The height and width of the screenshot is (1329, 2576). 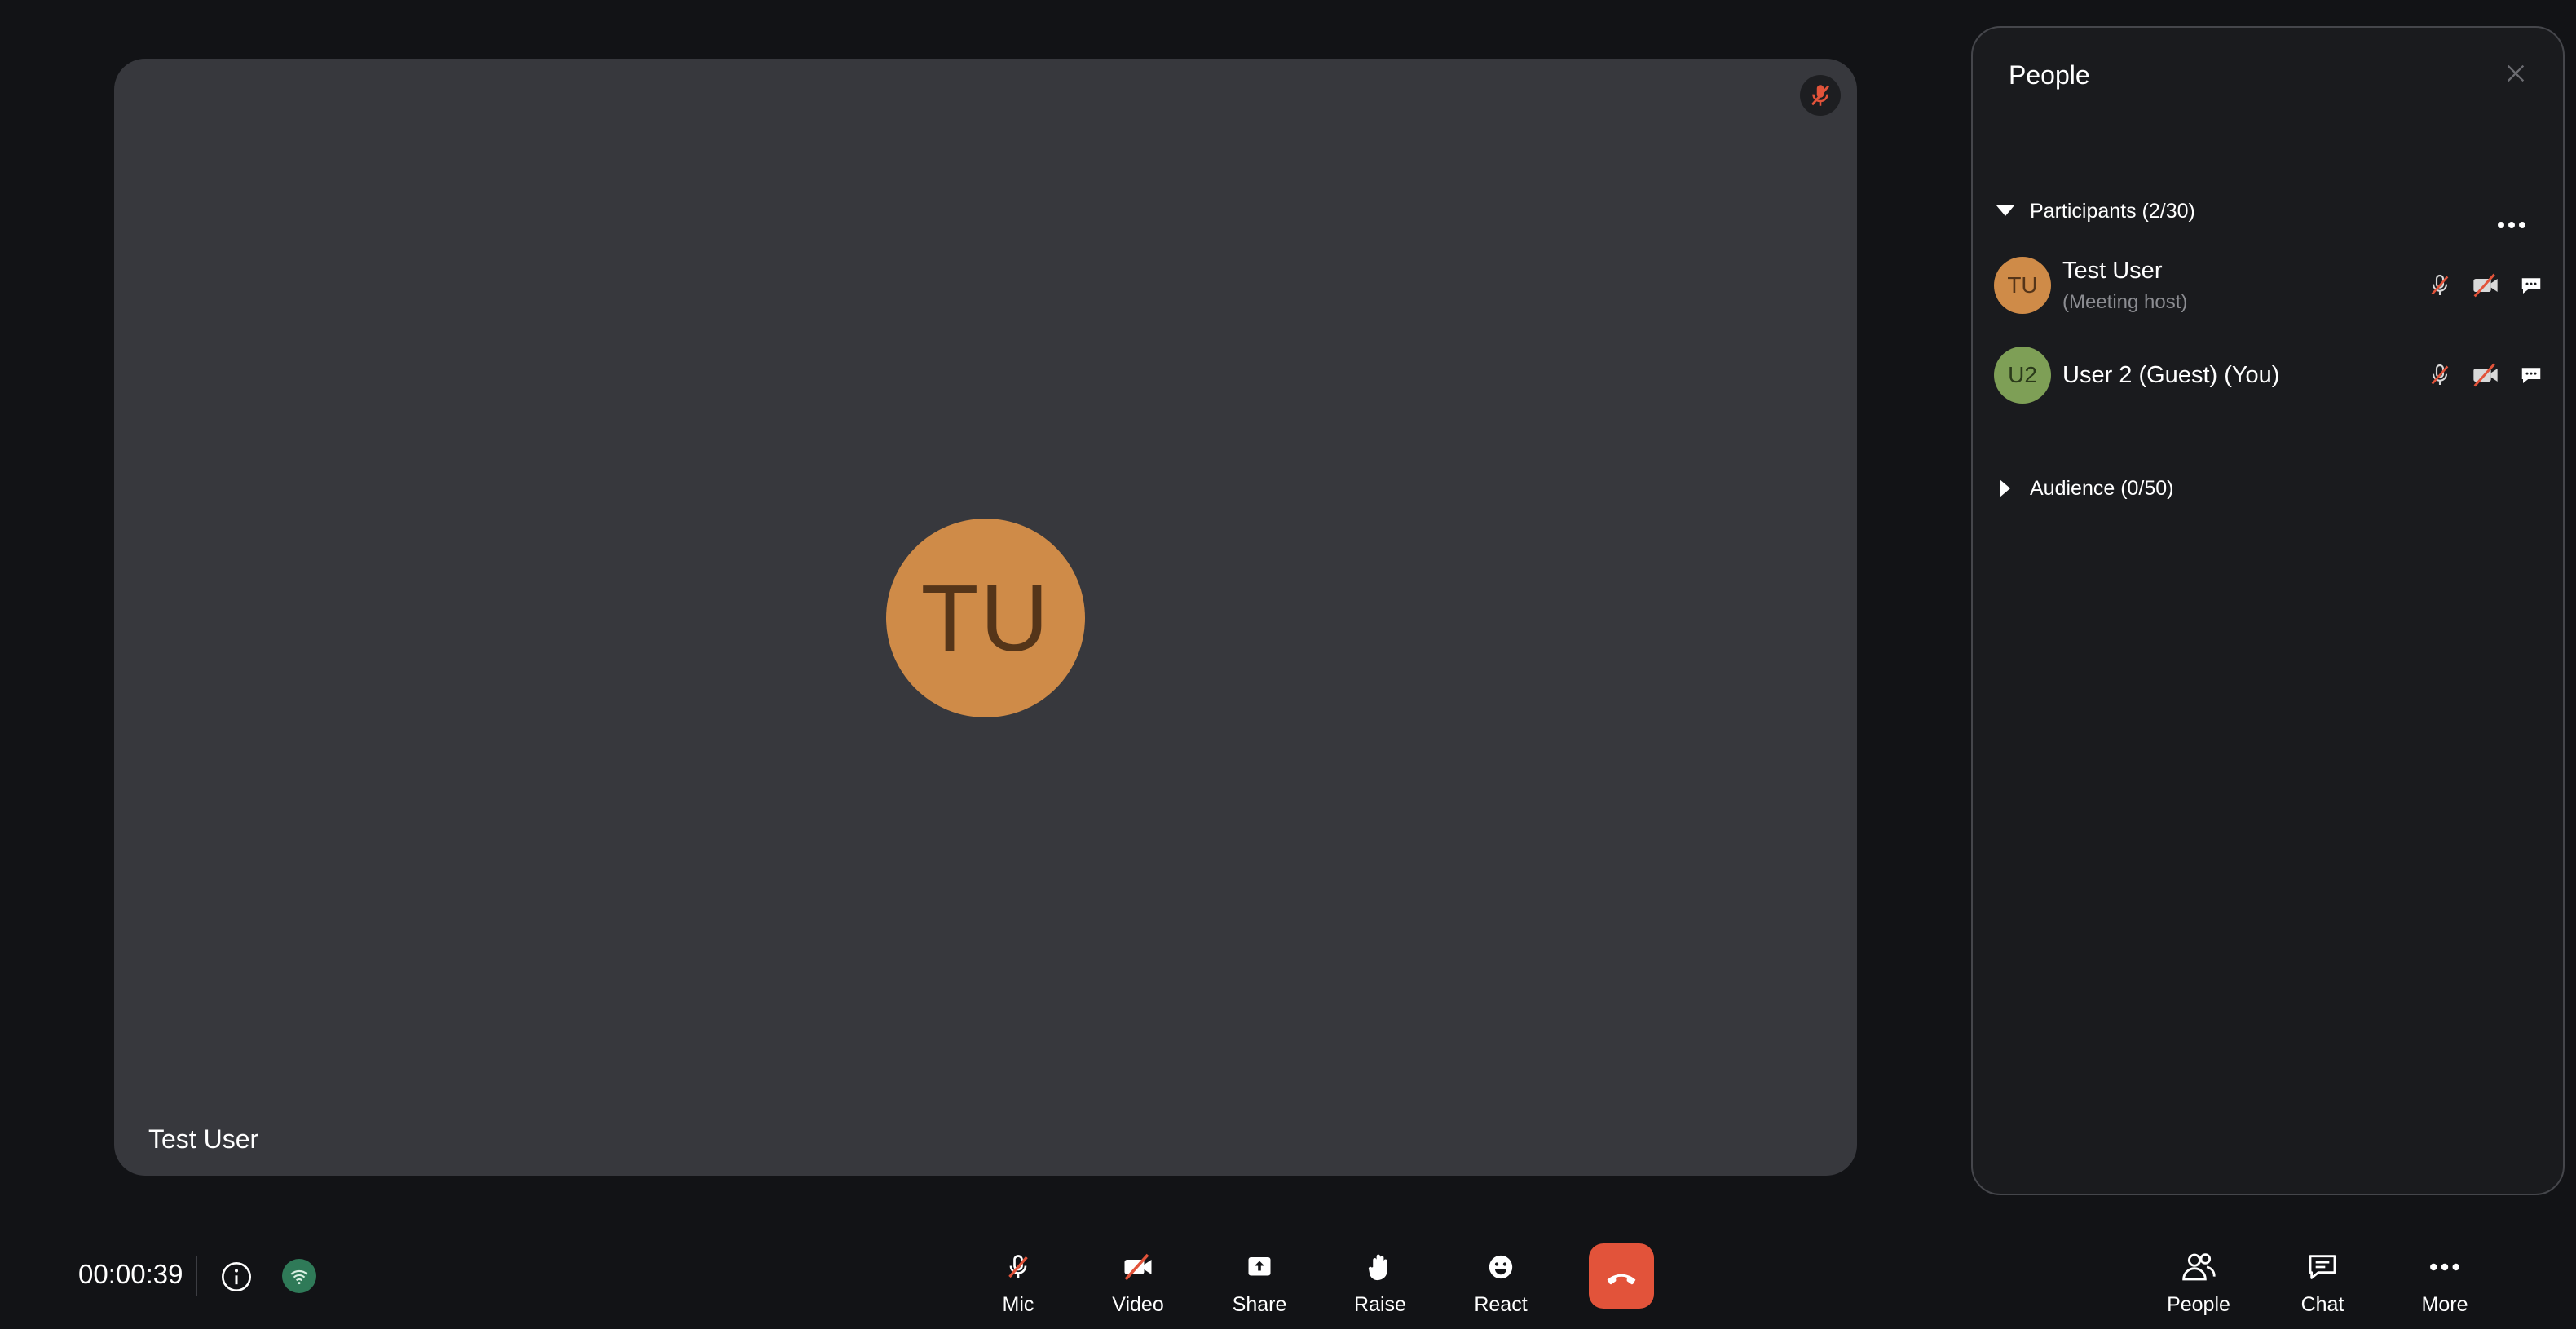 I want to click on network-status-button, so click(x=299, y=1276).